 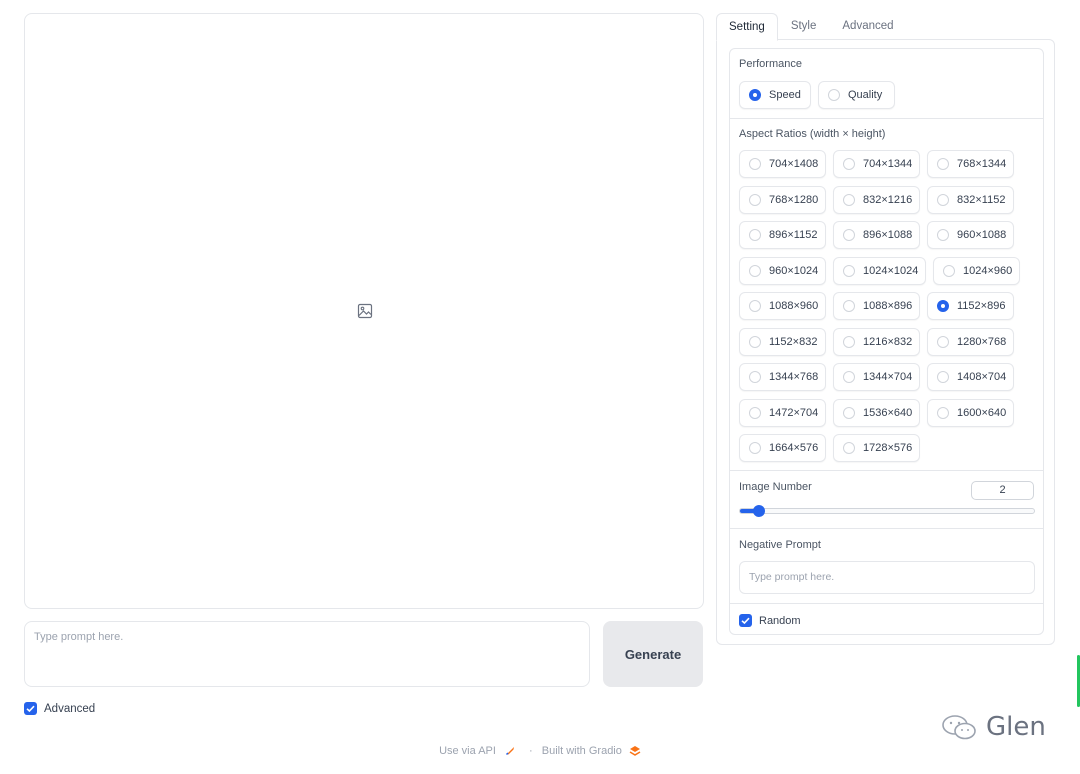 I want to click on aspect-option: 1728×576, so click(x=876, y=448).